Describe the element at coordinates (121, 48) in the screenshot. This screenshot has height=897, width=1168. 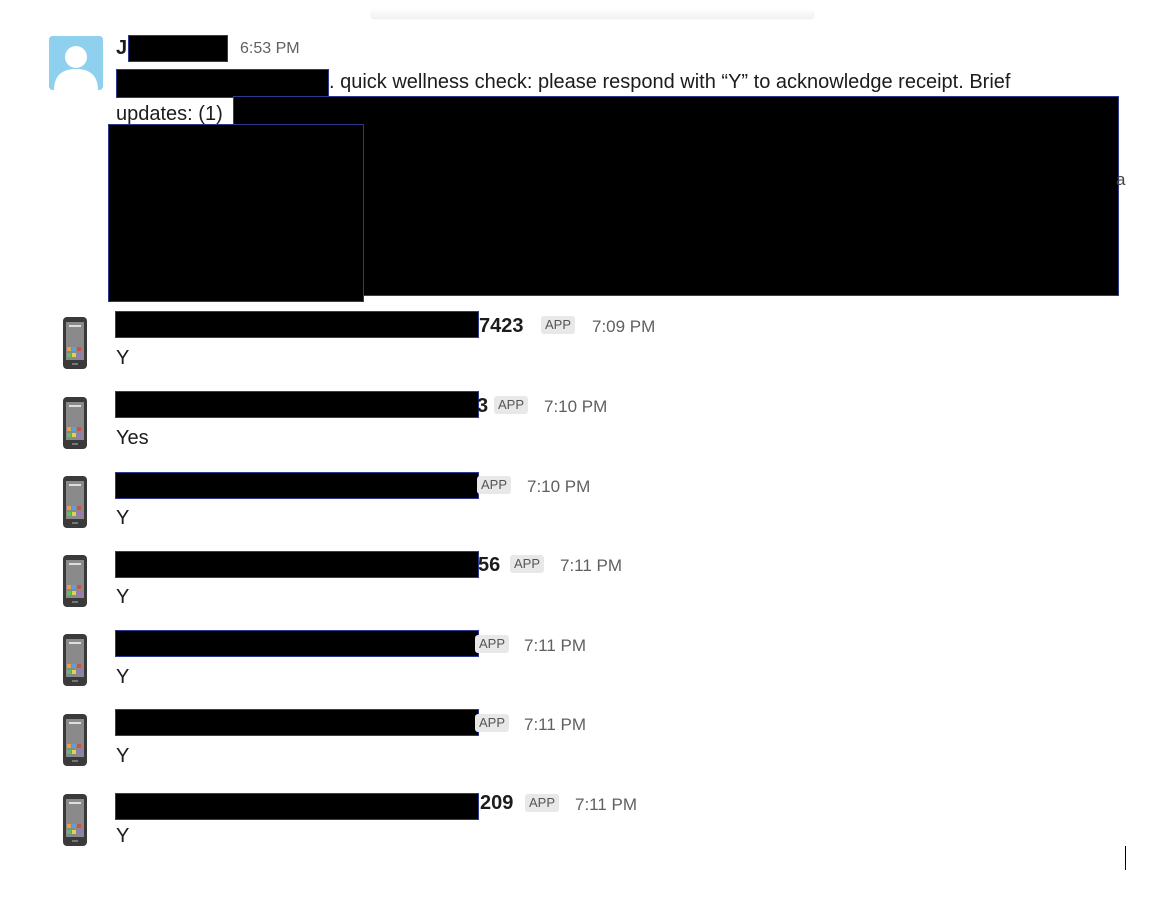
I see `message-sender: J` at that location.